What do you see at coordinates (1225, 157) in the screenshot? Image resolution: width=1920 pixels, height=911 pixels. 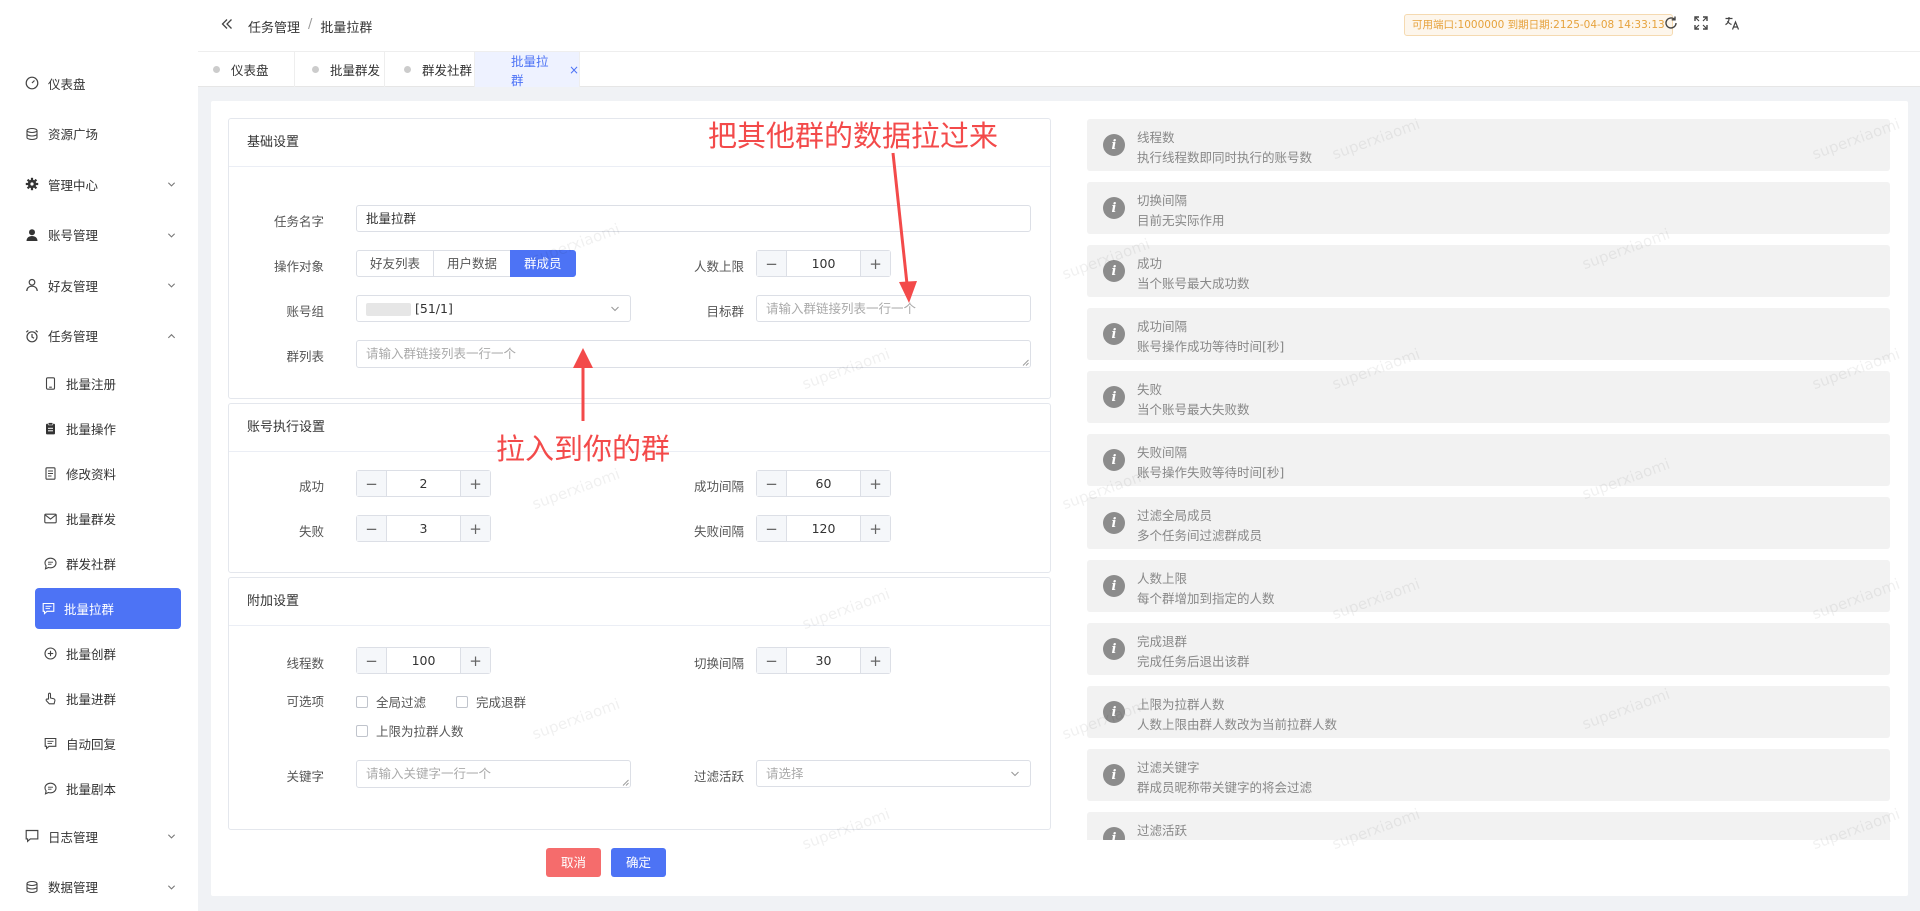 I see `info-desc: 执行线程数即同时执行的账号数` at bounding box center [1225, 157].